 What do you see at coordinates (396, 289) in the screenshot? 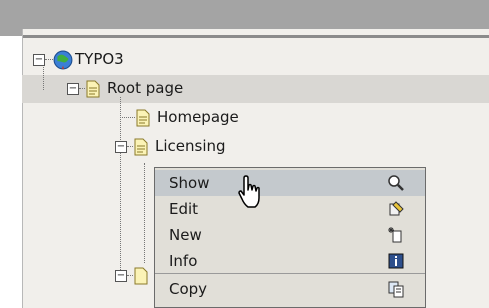
I see `copy-icon` at bounding box center [396, 289].